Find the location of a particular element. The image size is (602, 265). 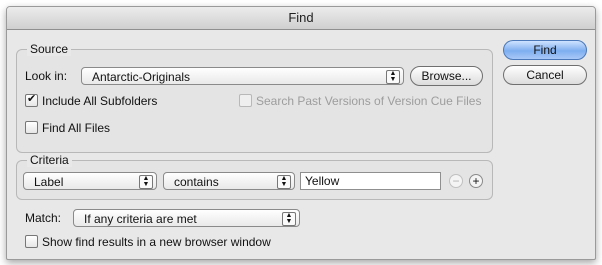

match-popup: If any criteria are met ▲ ▼ is located at coordinates (186, 218).